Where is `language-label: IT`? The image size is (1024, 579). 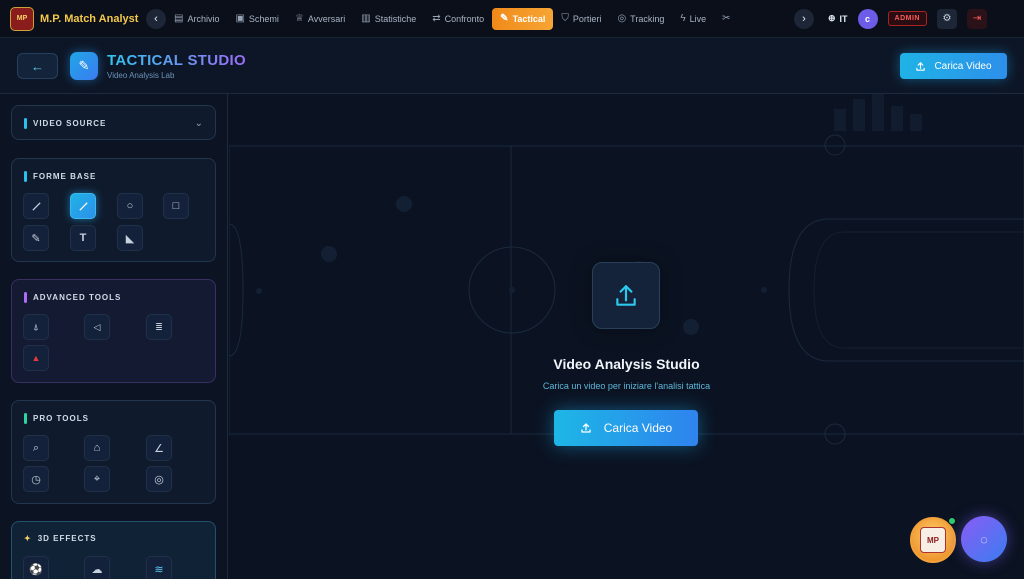 language-label: IT is located at coordinates (843, 18).